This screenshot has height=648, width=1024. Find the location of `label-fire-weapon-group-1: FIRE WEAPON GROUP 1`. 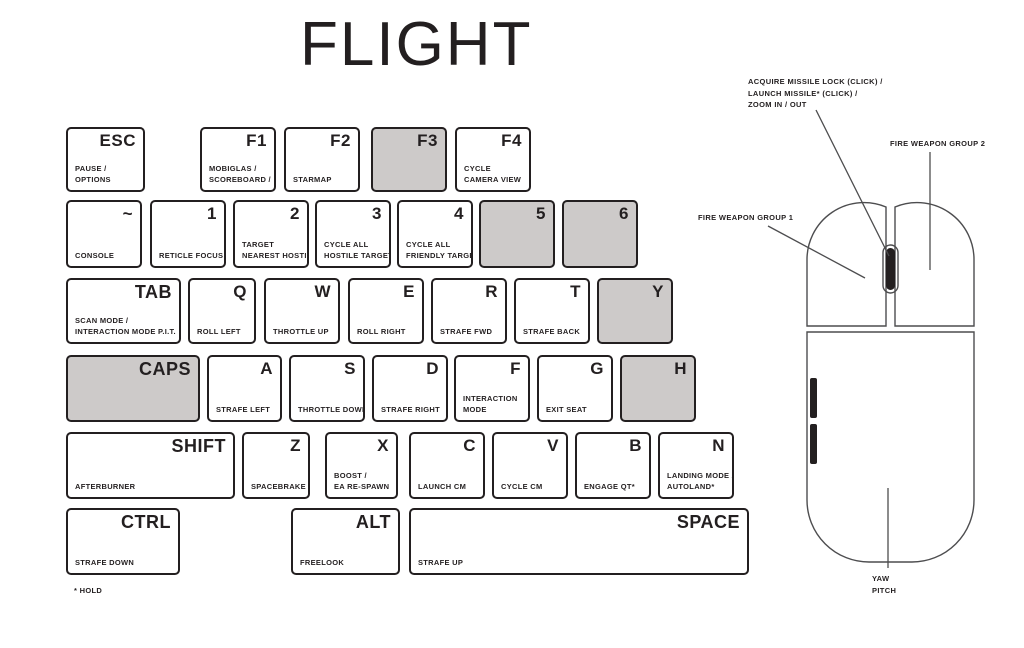

label-fire-weapon-group-1: FIRE WEAPON GROUP 1 is located at coordinates (745, 218).